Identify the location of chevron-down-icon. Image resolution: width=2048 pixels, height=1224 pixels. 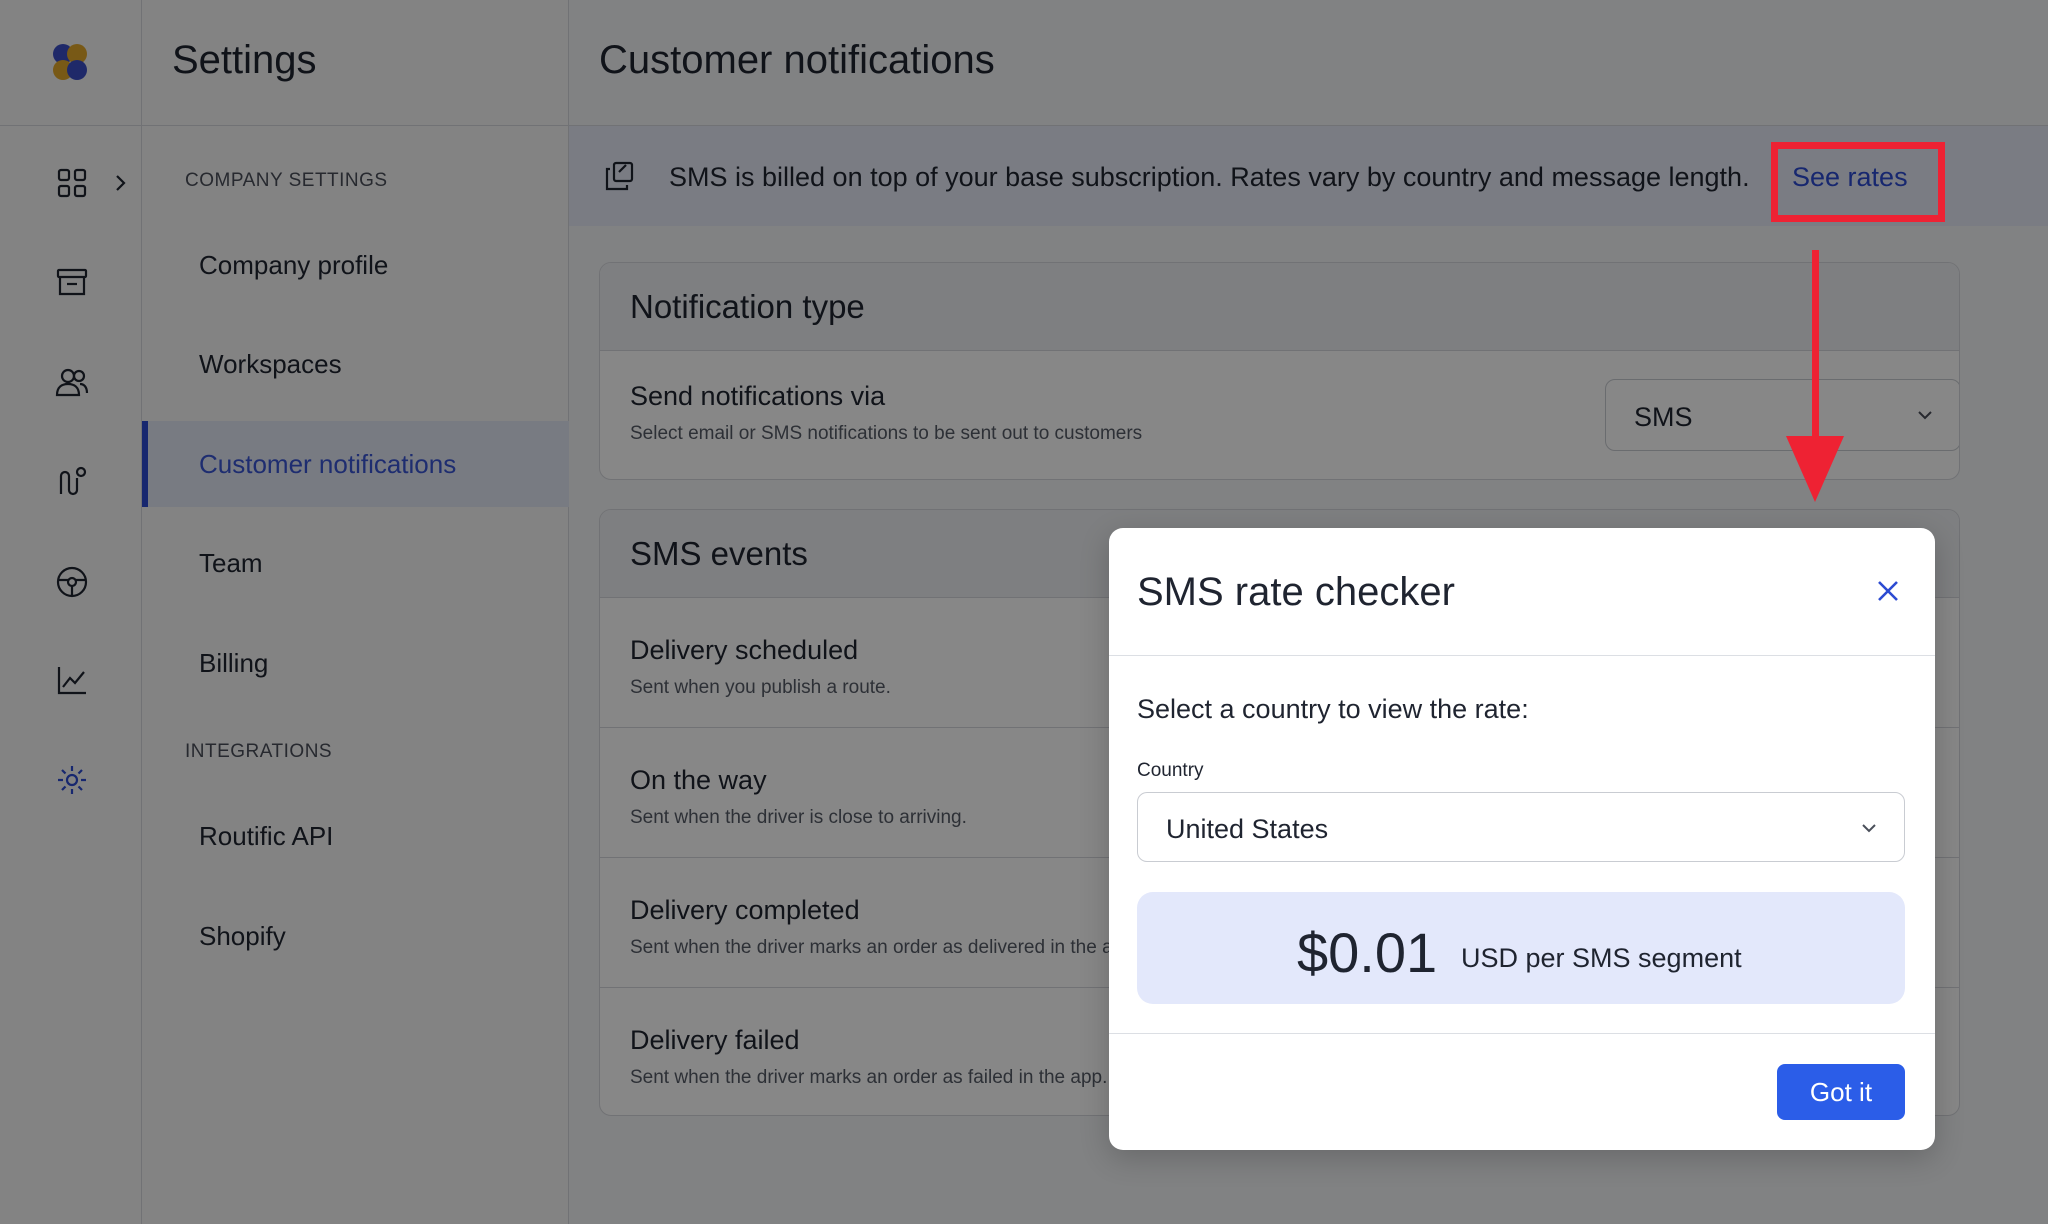
(1869, 828).